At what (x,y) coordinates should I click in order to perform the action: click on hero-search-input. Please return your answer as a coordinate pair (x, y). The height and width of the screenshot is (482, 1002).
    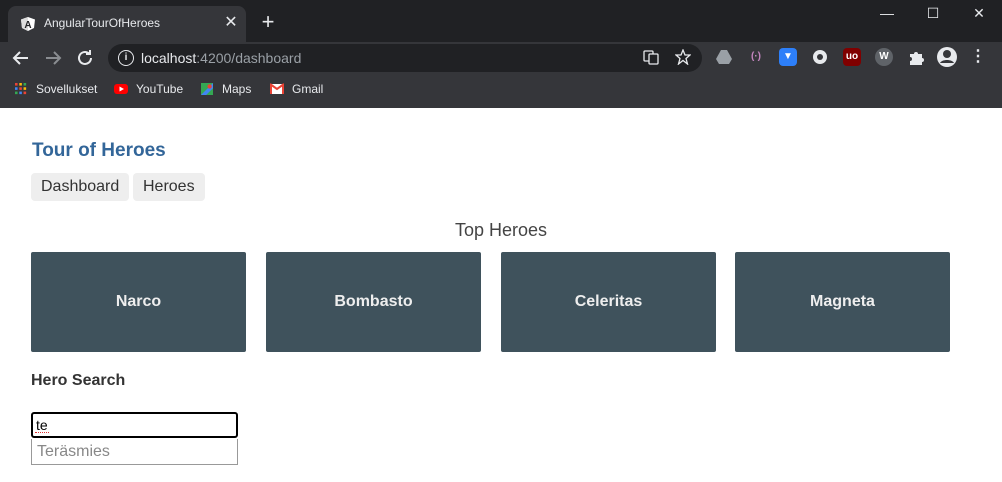
    Looking at the image, I should click on (134, 425).